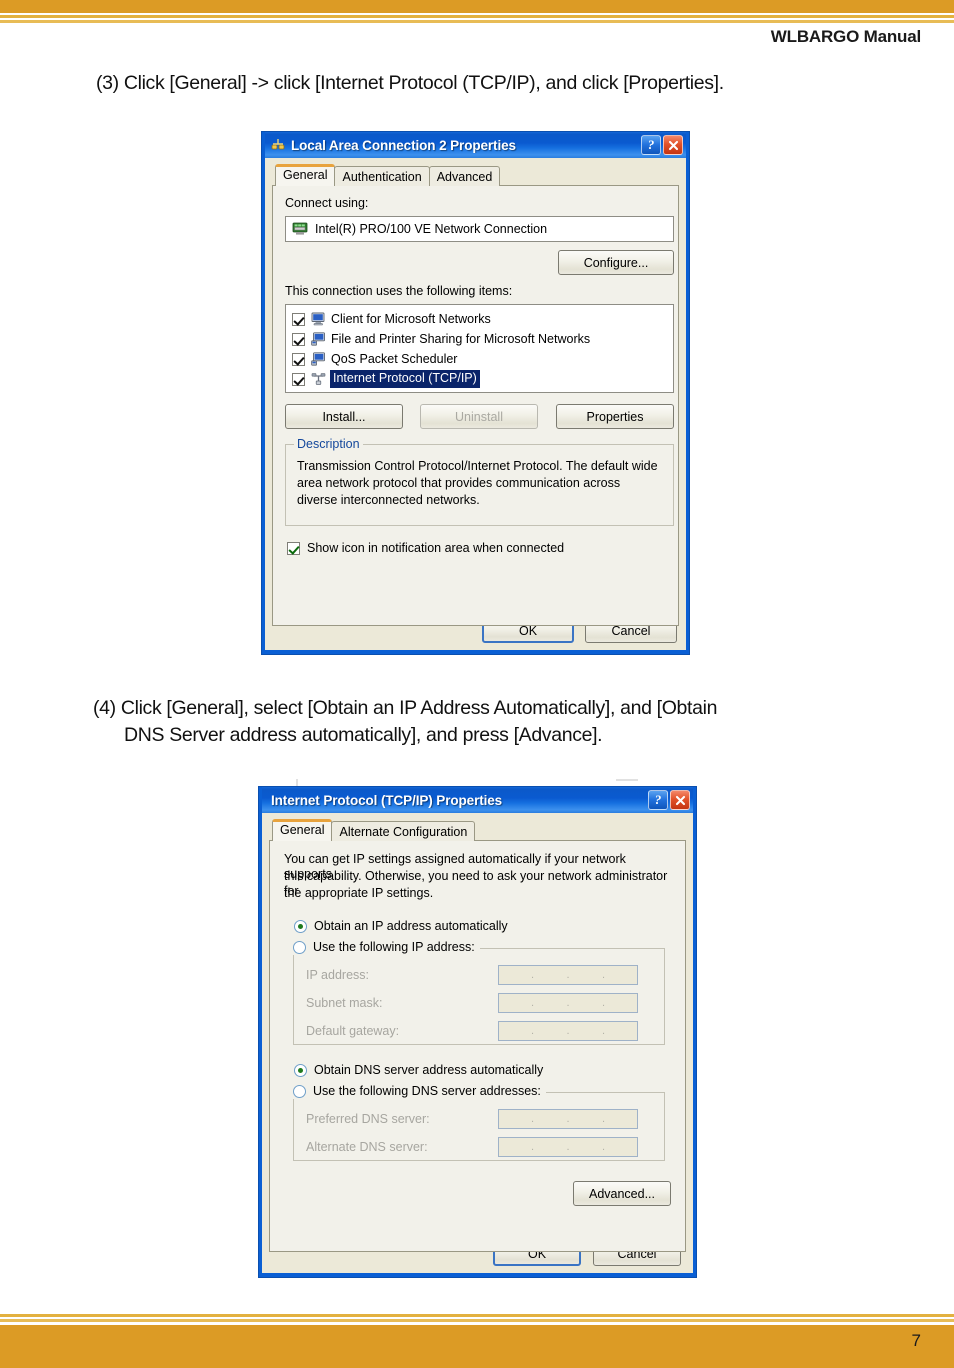  What do you see at coordinates (394, 358) in the screenshot?
I see `list-item-label: QoS Packet Scheduler` at bounding box center [394, 358].